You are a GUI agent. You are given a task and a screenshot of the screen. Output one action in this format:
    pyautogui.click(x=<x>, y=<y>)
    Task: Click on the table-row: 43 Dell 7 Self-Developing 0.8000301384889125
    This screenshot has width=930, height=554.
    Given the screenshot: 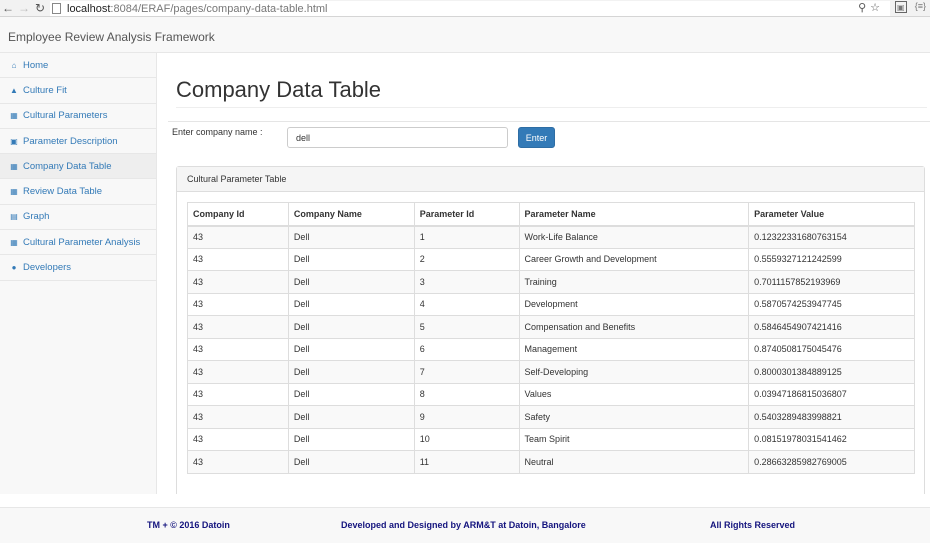 What is the action you would take?
    pyautogui.click(x=551, y=372)
    